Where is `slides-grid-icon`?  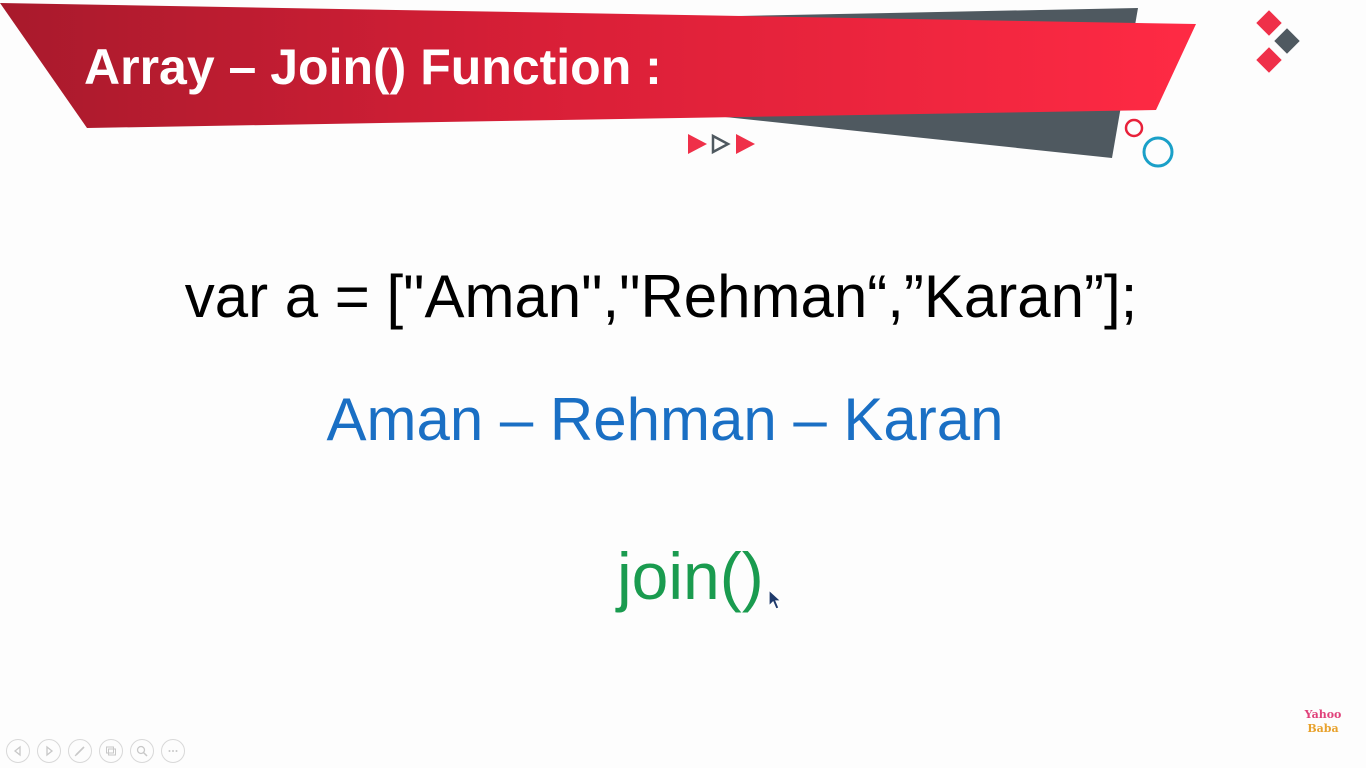
slides-grid-icon is located at coordinates (111, 751).